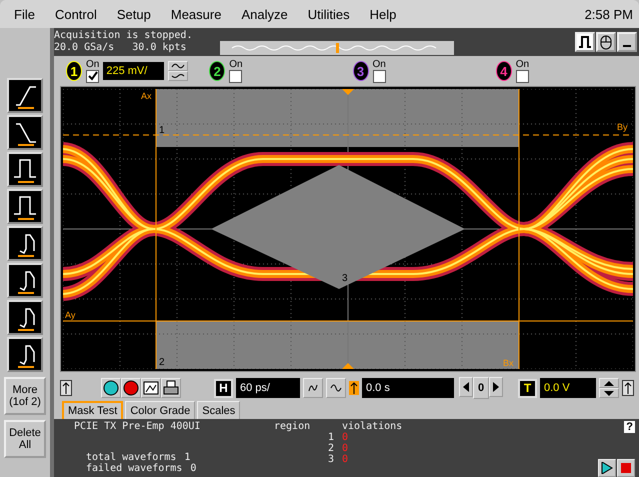 The height and width of the screenshot is (477, 639). I want to click on region-number: 3, so click(330, 459).